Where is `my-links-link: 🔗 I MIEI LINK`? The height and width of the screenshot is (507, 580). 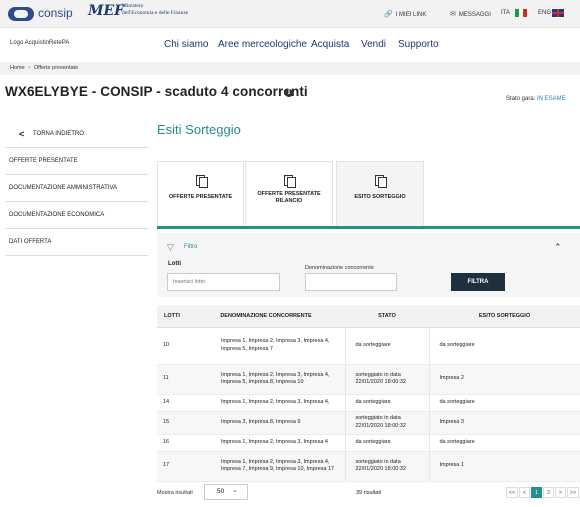
my-links-link: 🔗 I MIEI LINK is located at coordinates (405, 14).